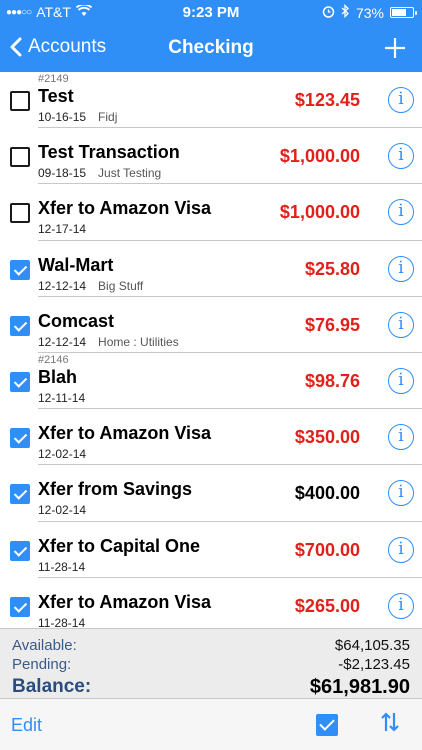  What do you see at coordinates (211, 381) in the screenshot?
I see `transaction-row: #2146 Blah 12-11-14 $98.76 i` at bounding box center [211, 381].